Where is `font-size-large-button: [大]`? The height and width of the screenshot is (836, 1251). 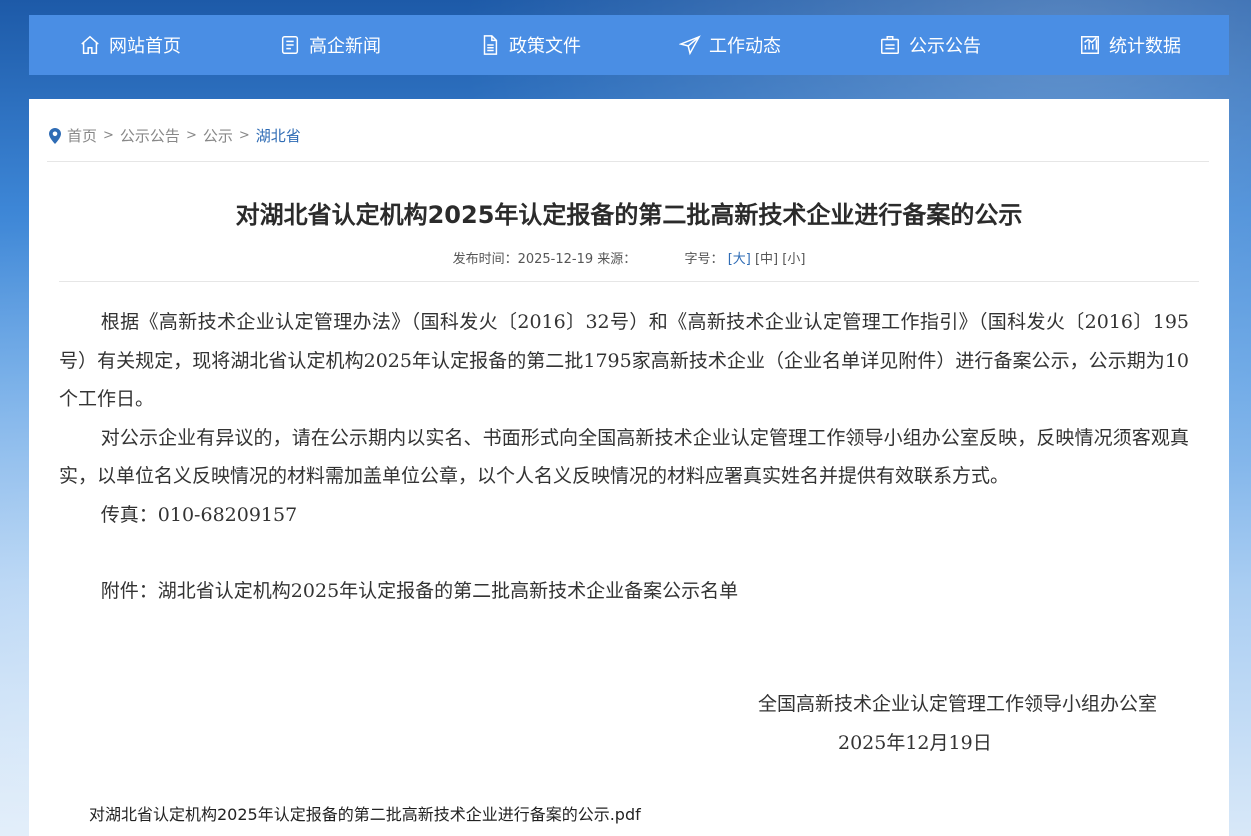
font-size-large-button: [大] is located at coordinates (739, 259).